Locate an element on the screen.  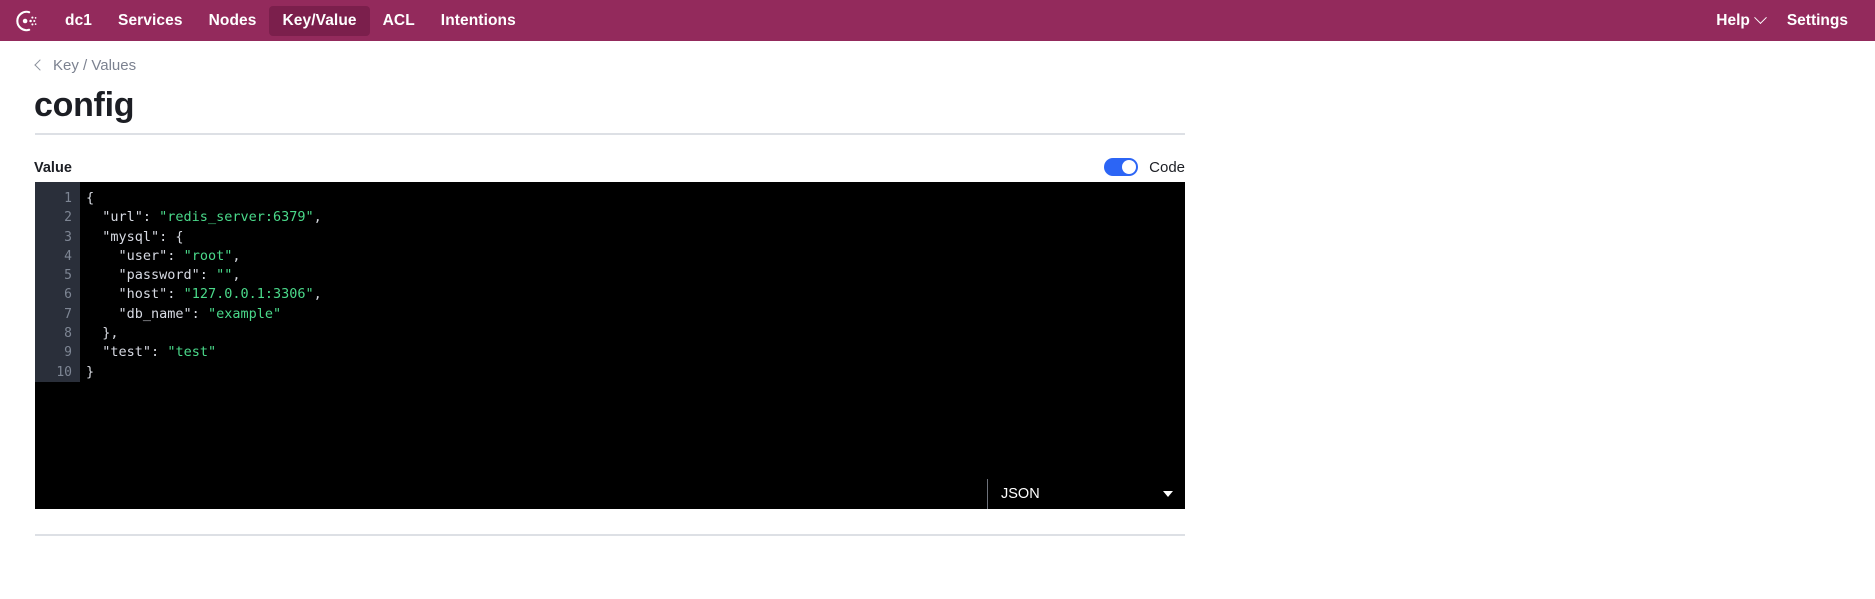
editor-line-number: 5 is located at coordinates (68, 276).